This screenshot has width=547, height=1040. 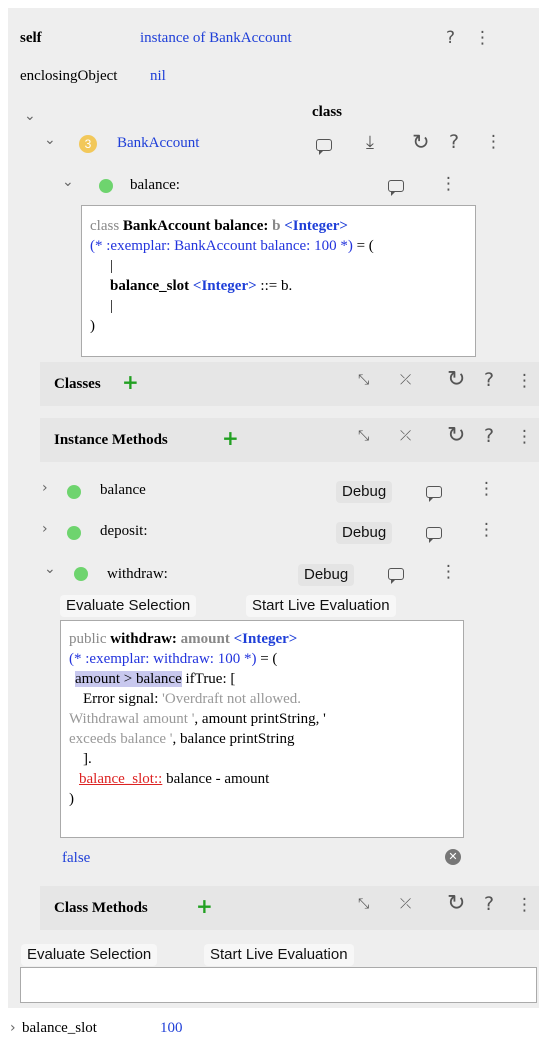 I want to click on class-methods-section: Class Methods + ⤡ ⤫ ↻ ? ⋮, so click(x=289, y=908).